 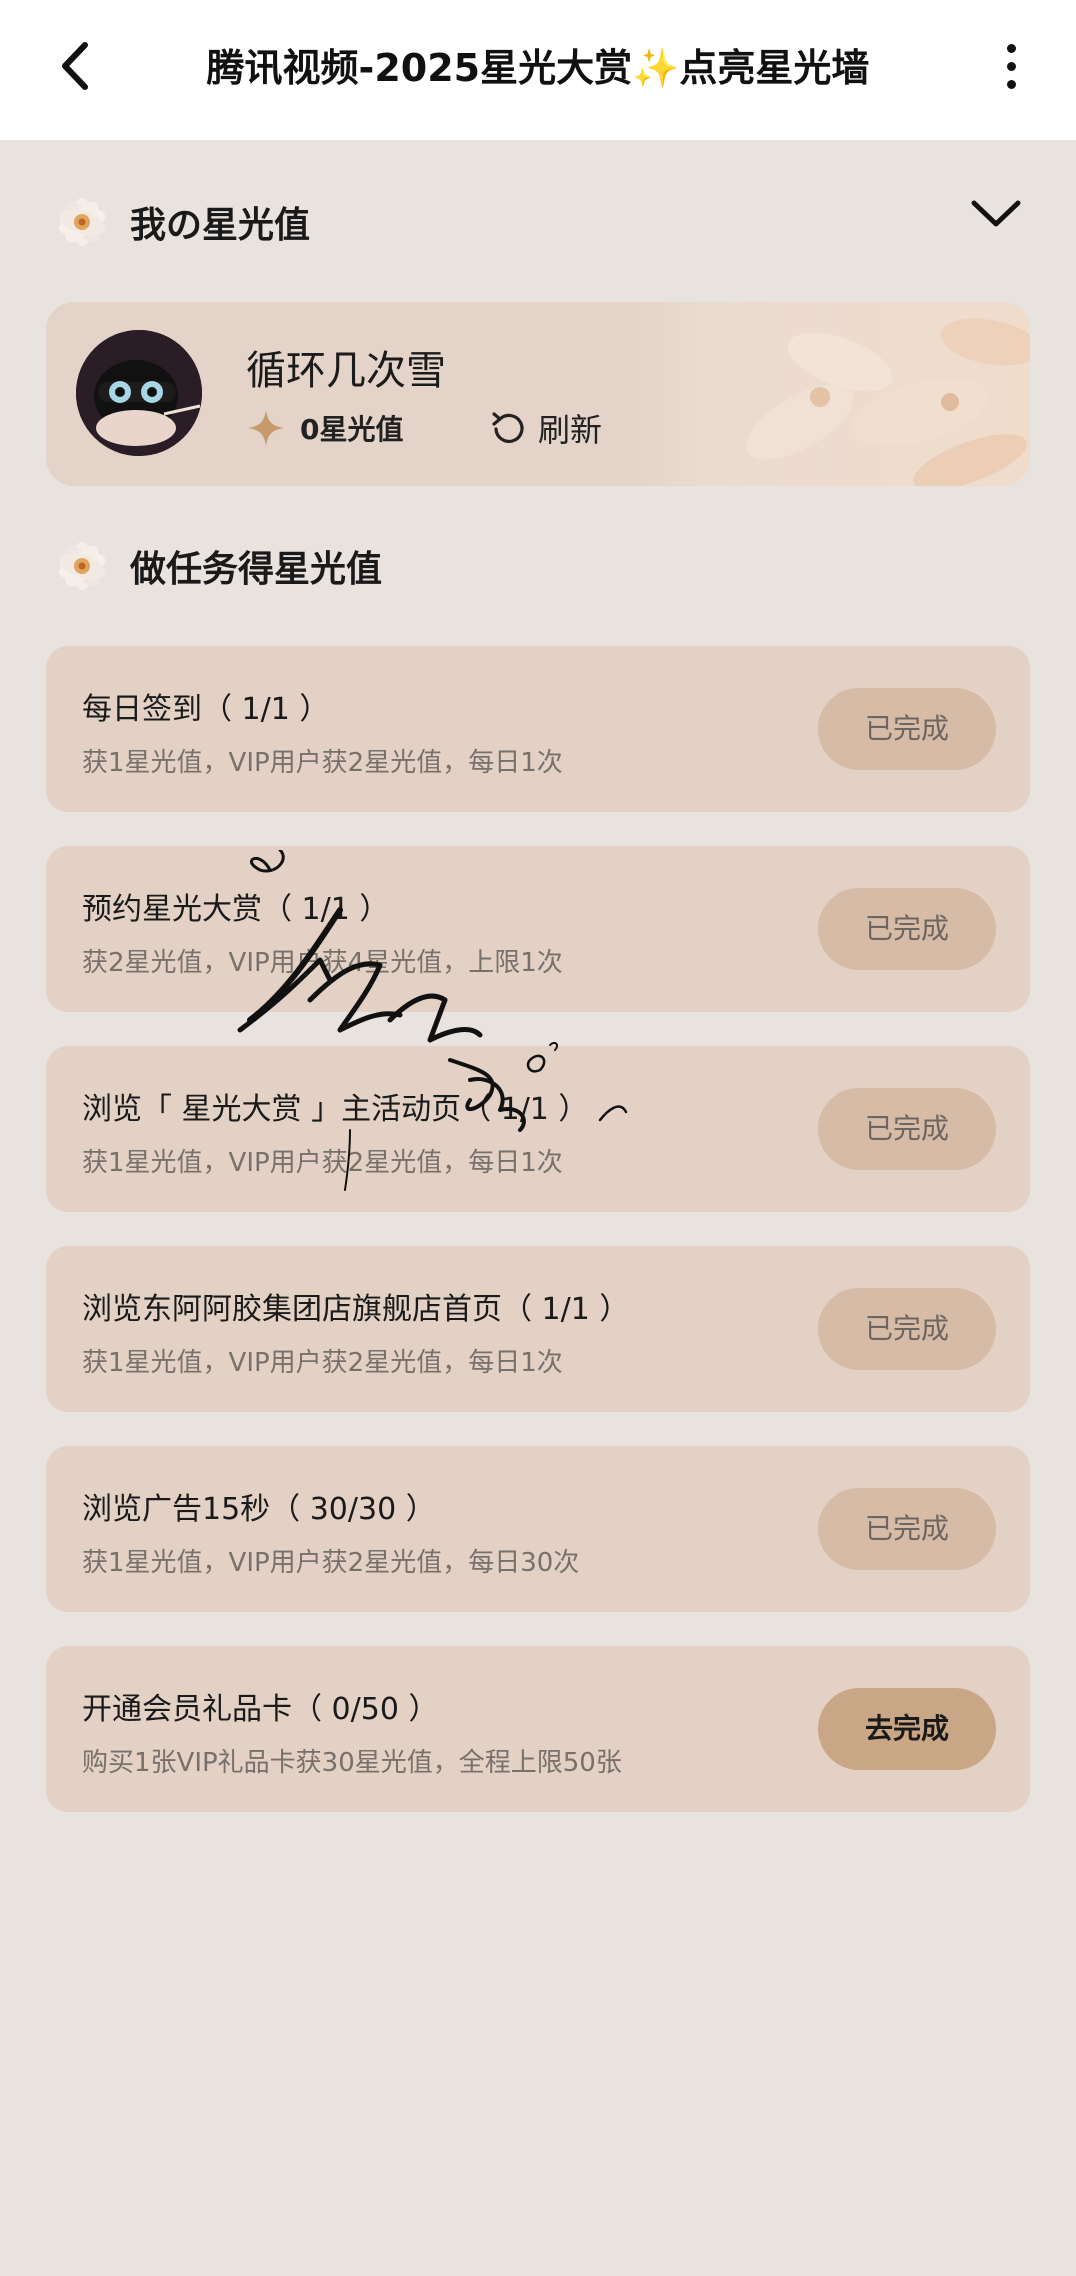 I want to click on refresh-button: 刷新, so click(x=546, y=428).